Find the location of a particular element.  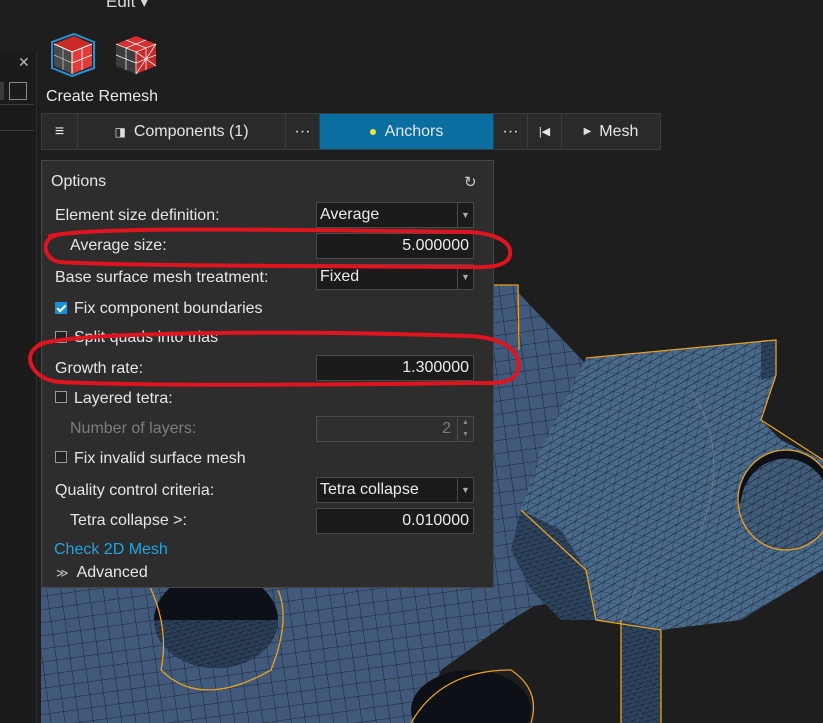

panel-layout-icon is located at coordinates (18, 91).